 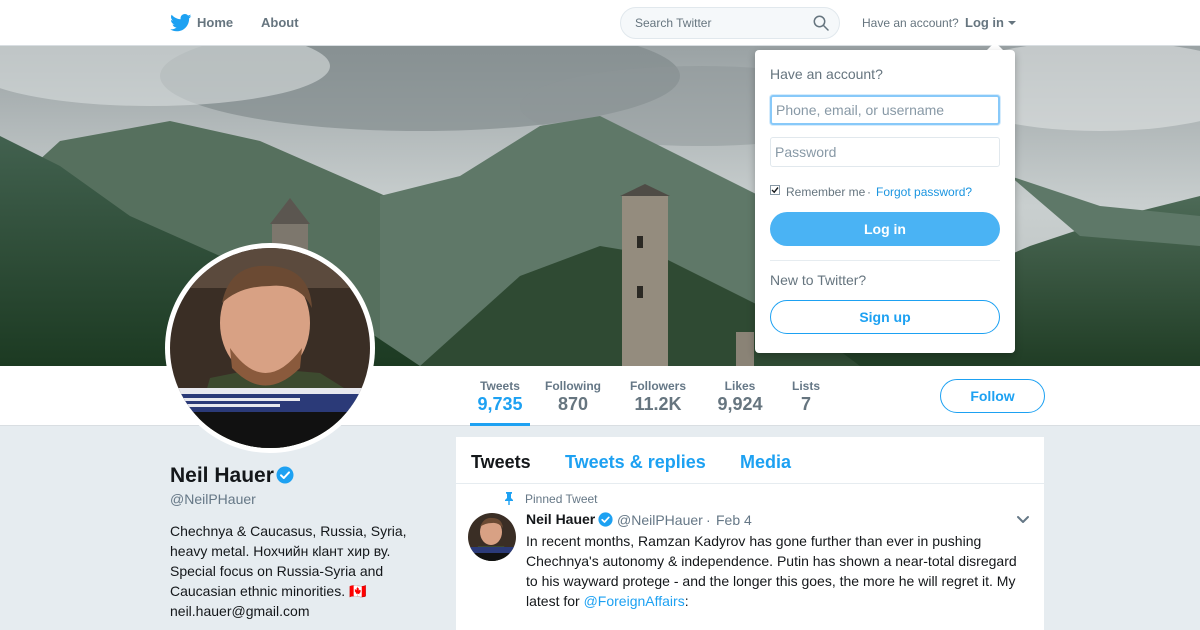 I want to click on twitter-bird-icon, so click(x=181, y=23).